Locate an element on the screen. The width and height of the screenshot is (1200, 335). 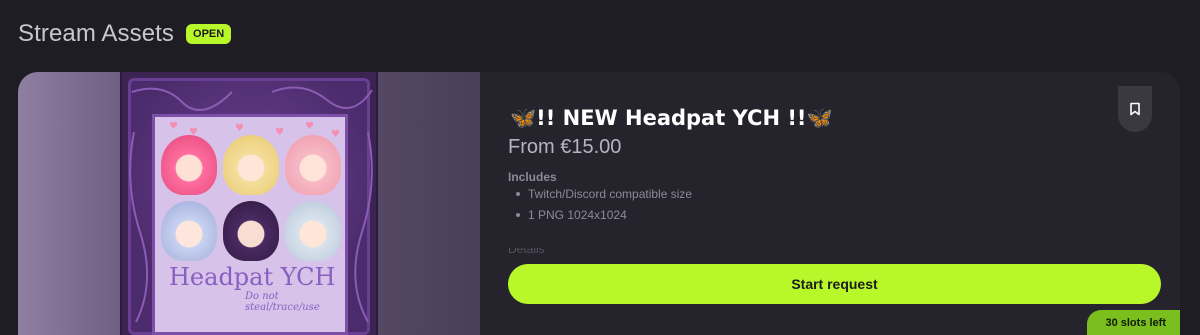
section-header: Stream Assets OPEN is located at coordinates (125, 34).